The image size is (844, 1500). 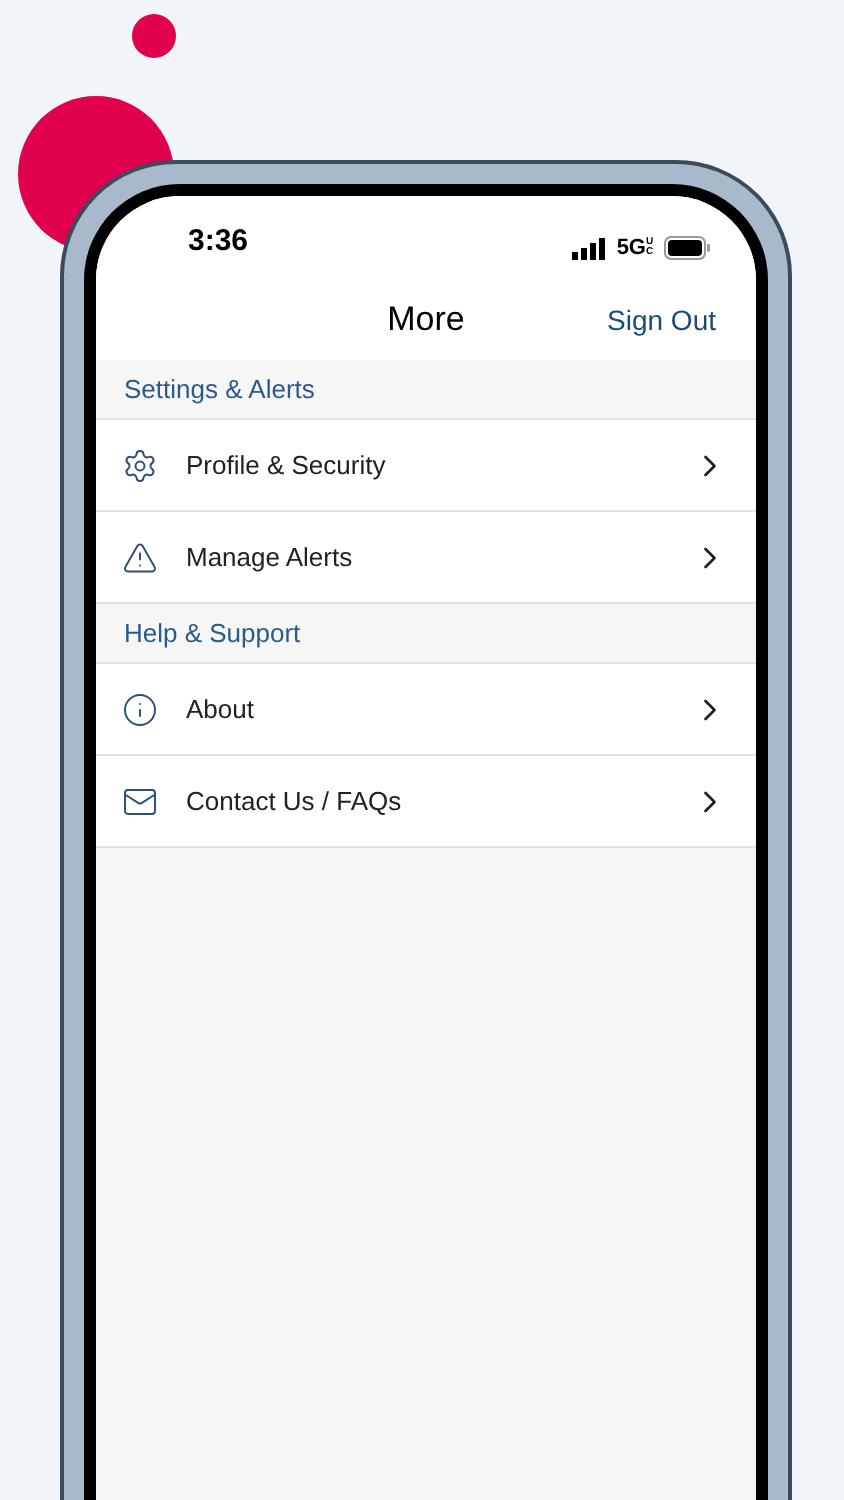 I want to click on signal-icon, so click(x=589, y=248).